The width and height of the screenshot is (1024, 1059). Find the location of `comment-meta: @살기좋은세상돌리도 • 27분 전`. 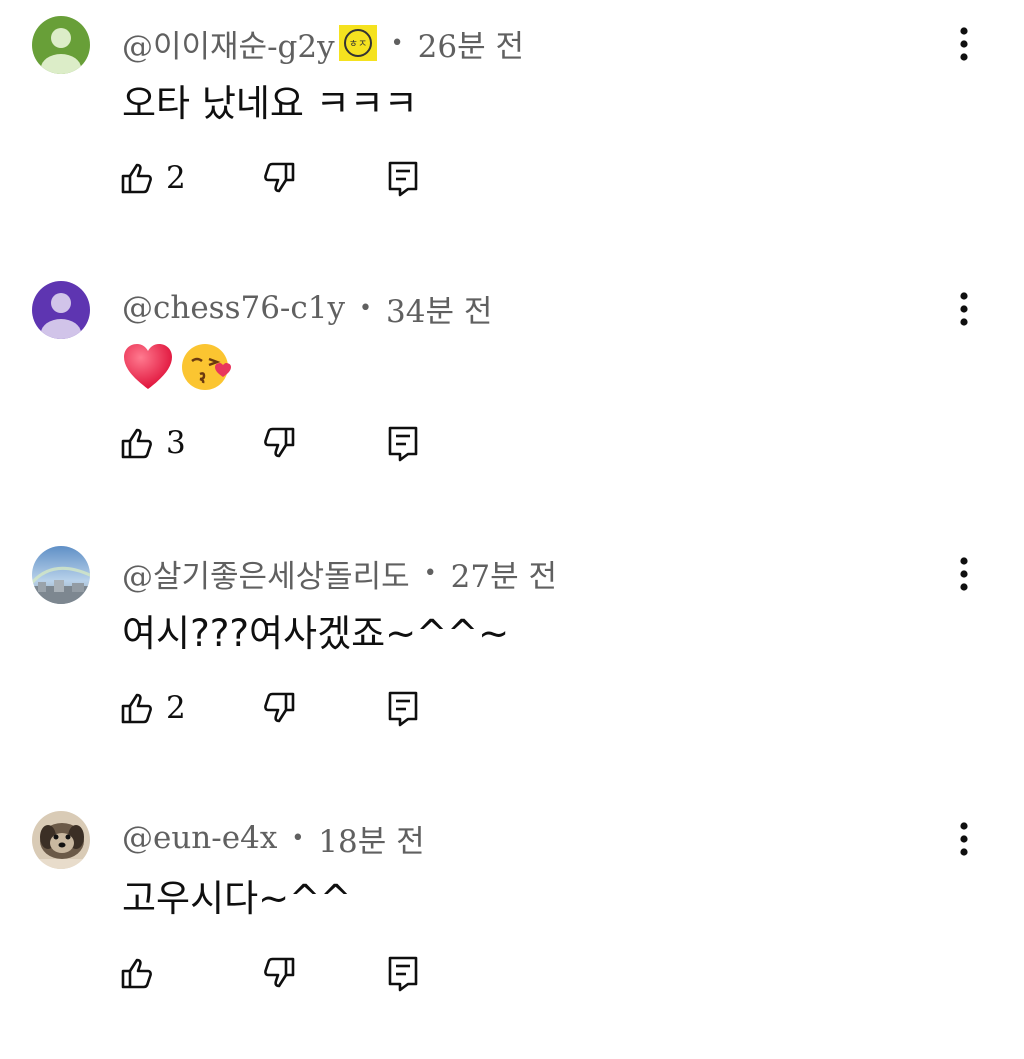

comment-meta: @살기좋은세상돌리도 • 27분 전 is located at coordinates (339, 573).